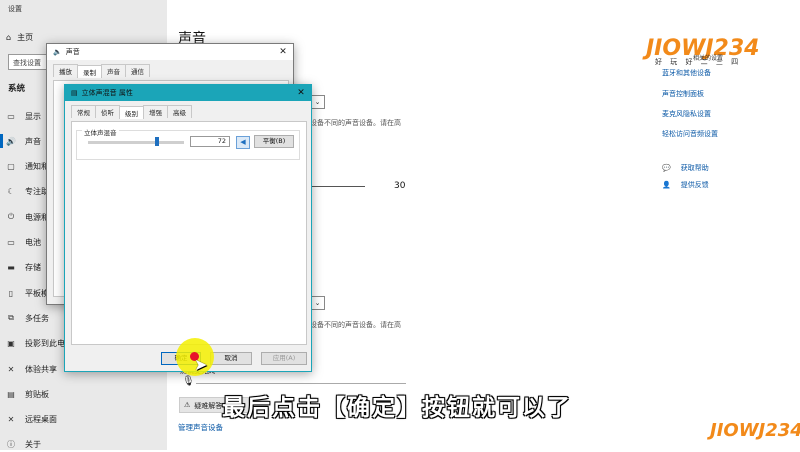 This screenshot has height=452, width=800. I want to click on sidebar-item-label: 关于, so click(33, 445).